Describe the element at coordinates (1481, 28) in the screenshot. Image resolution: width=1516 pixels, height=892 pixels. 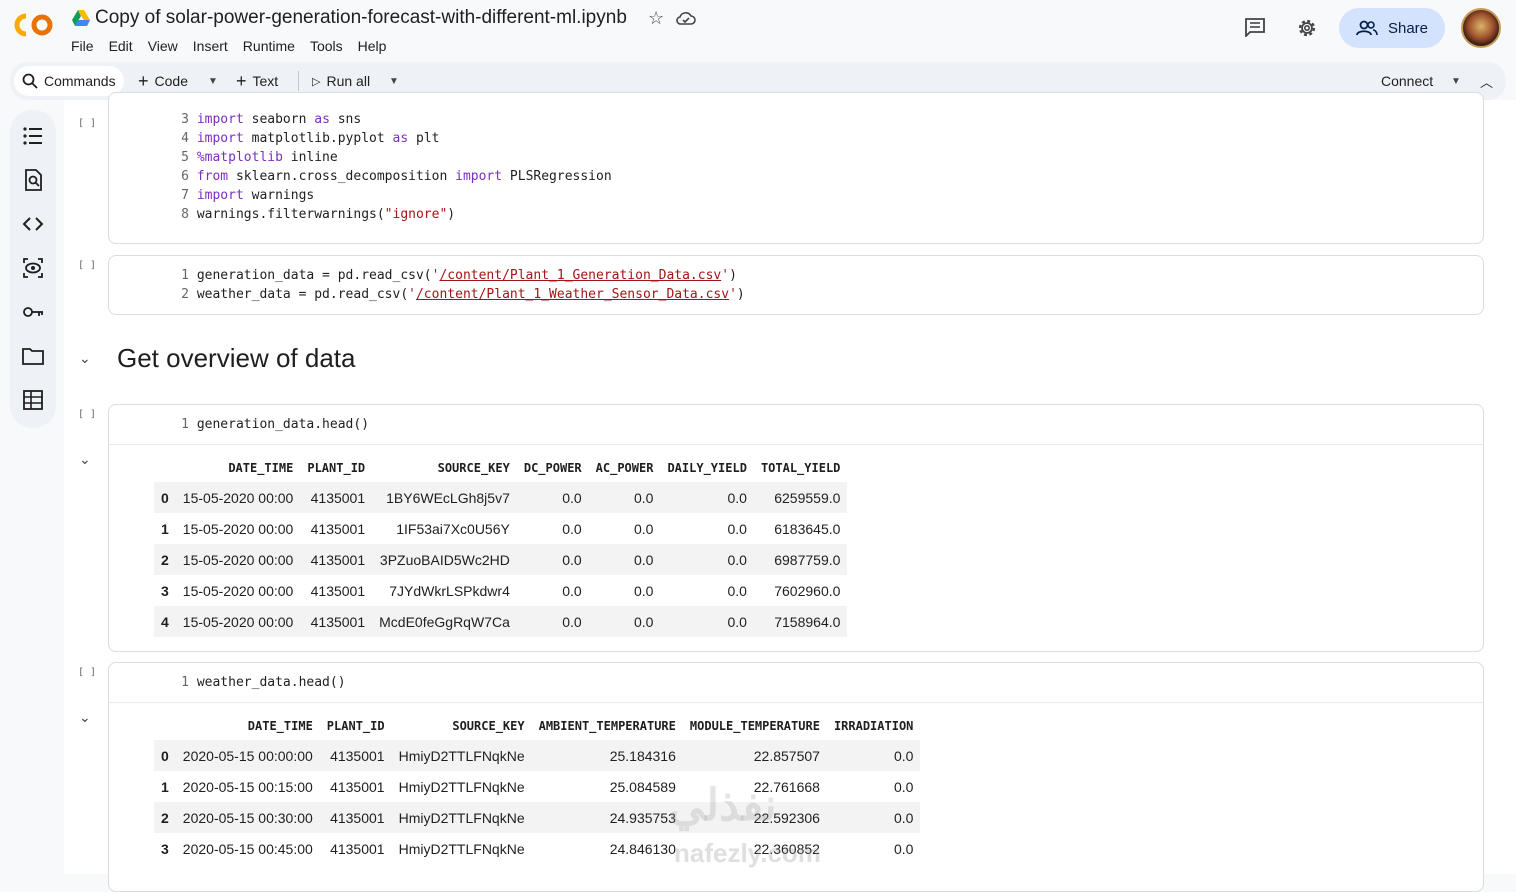
I see `user-avatar` at that location.